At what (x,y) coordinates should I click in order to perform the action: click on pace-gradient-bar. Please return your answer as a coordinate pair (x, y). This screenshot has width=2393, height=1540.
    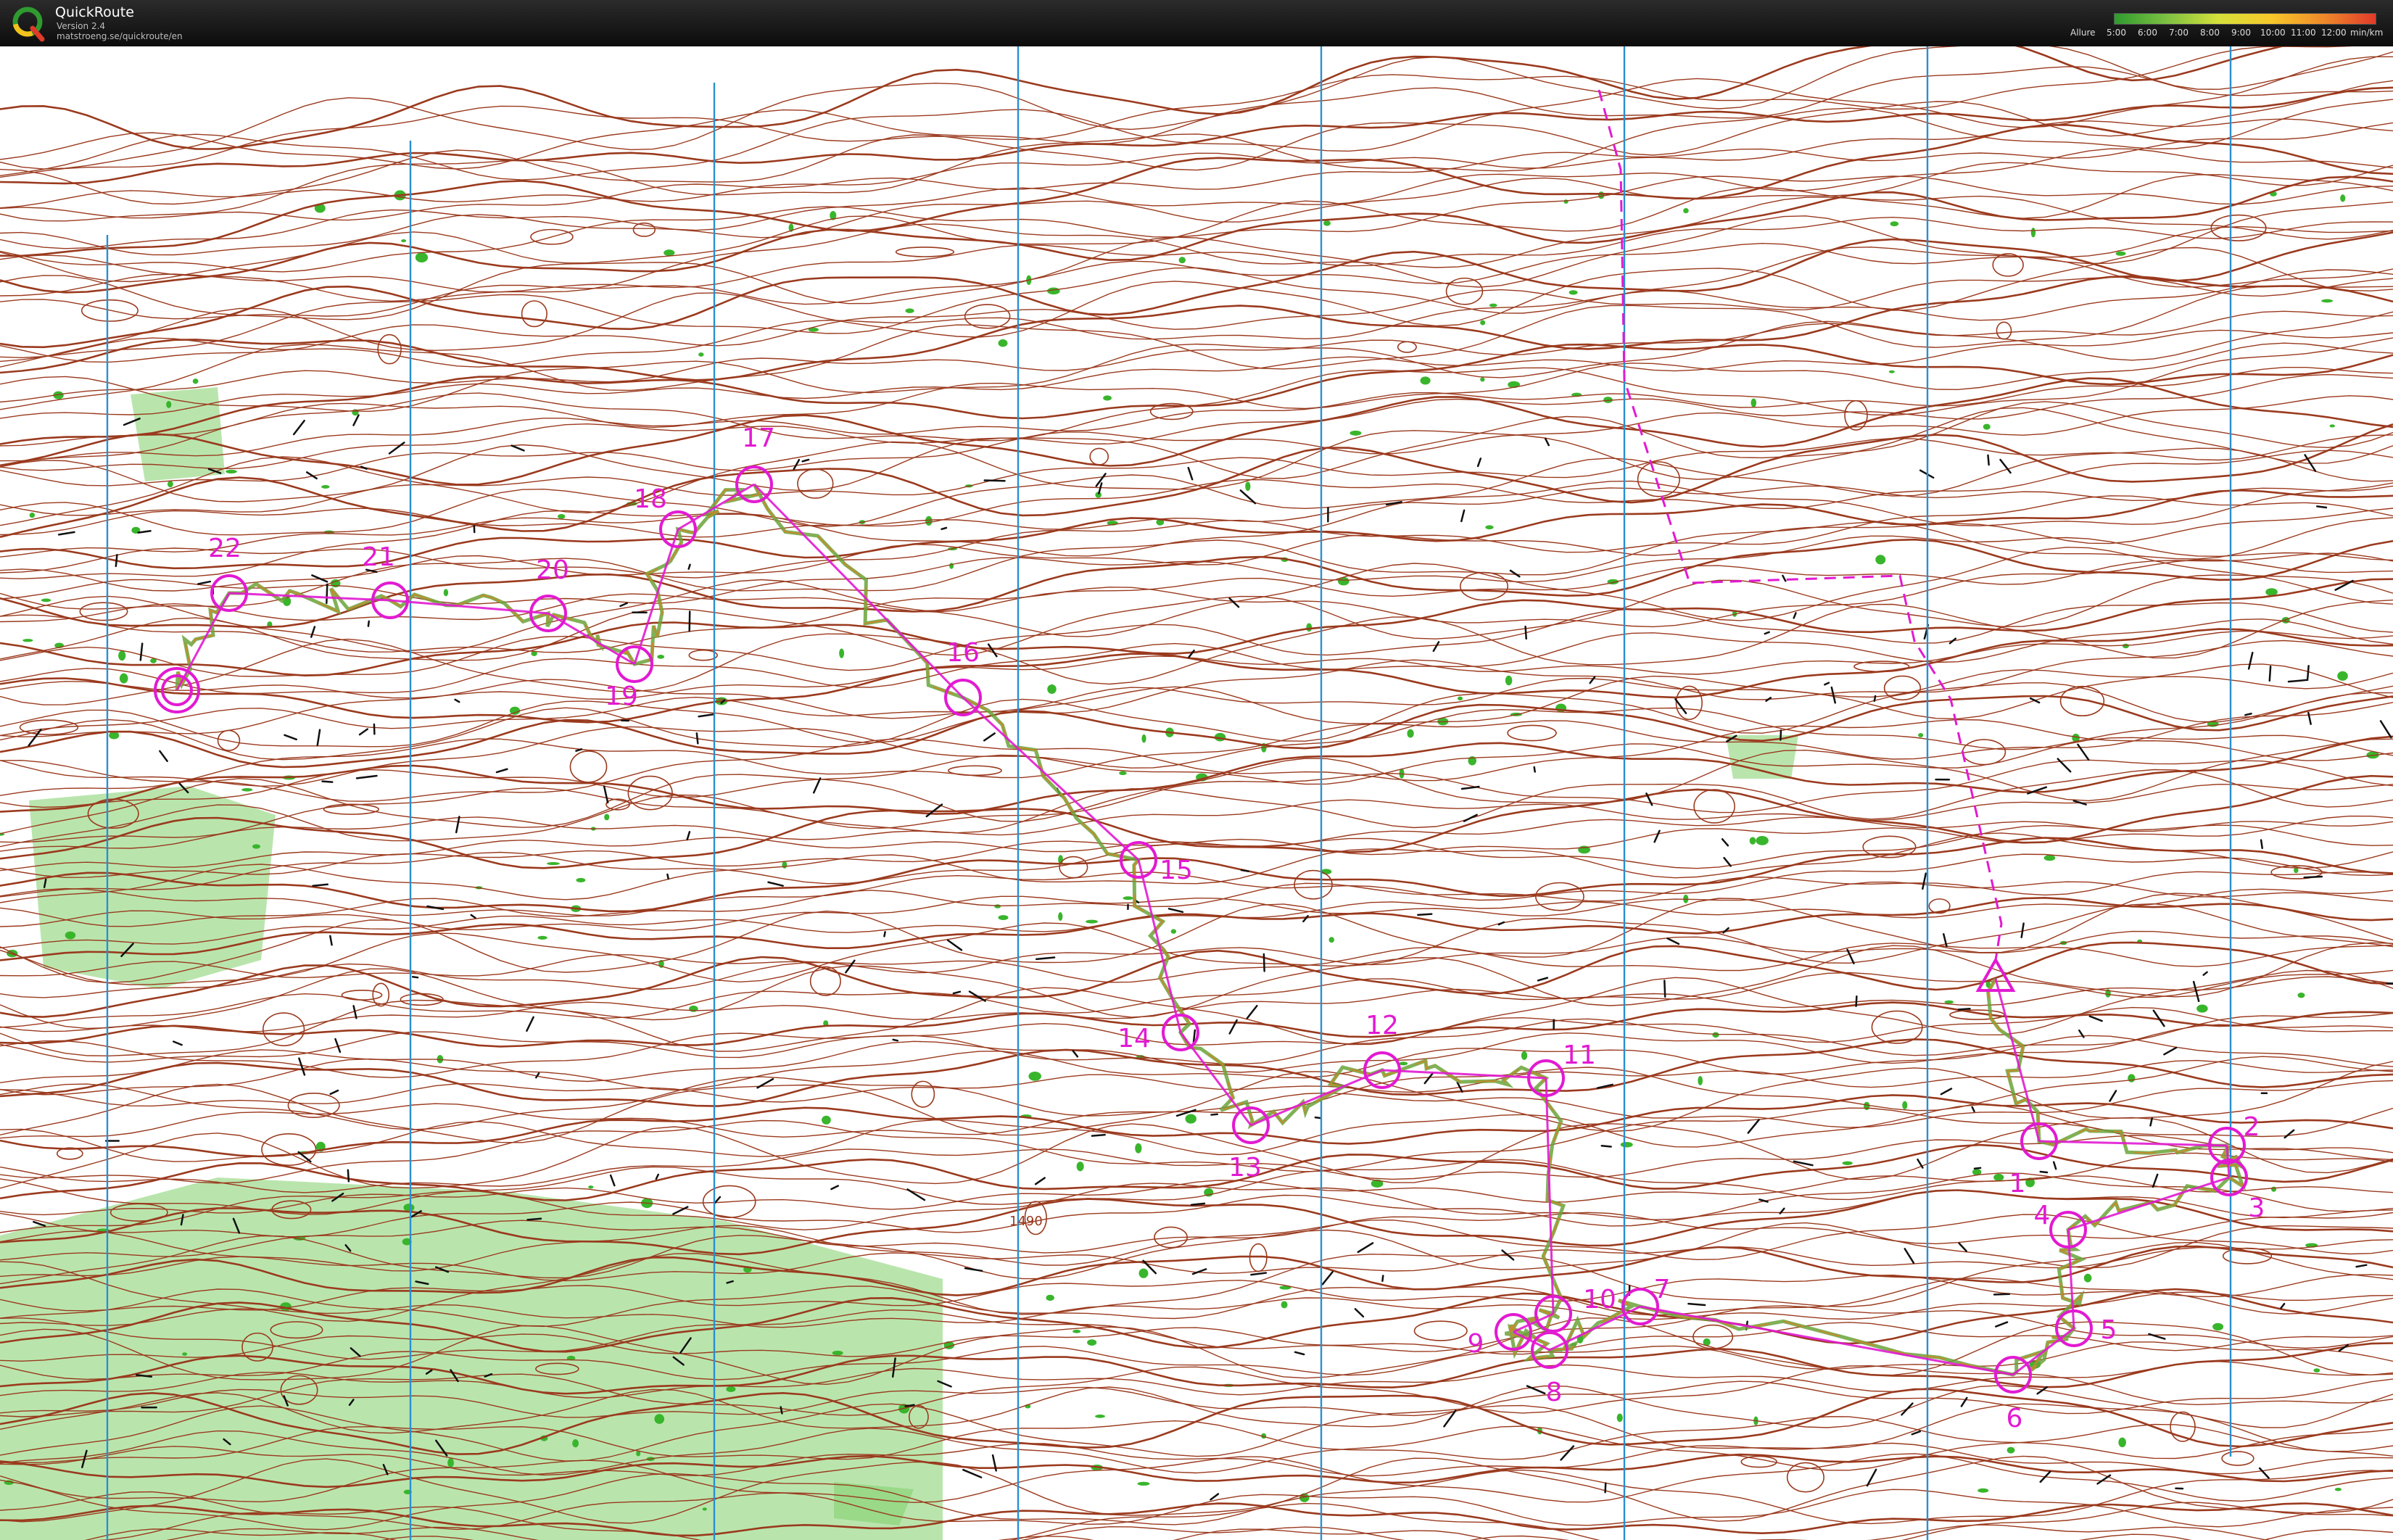
    Looking at the image, I should click on (2245, 19).